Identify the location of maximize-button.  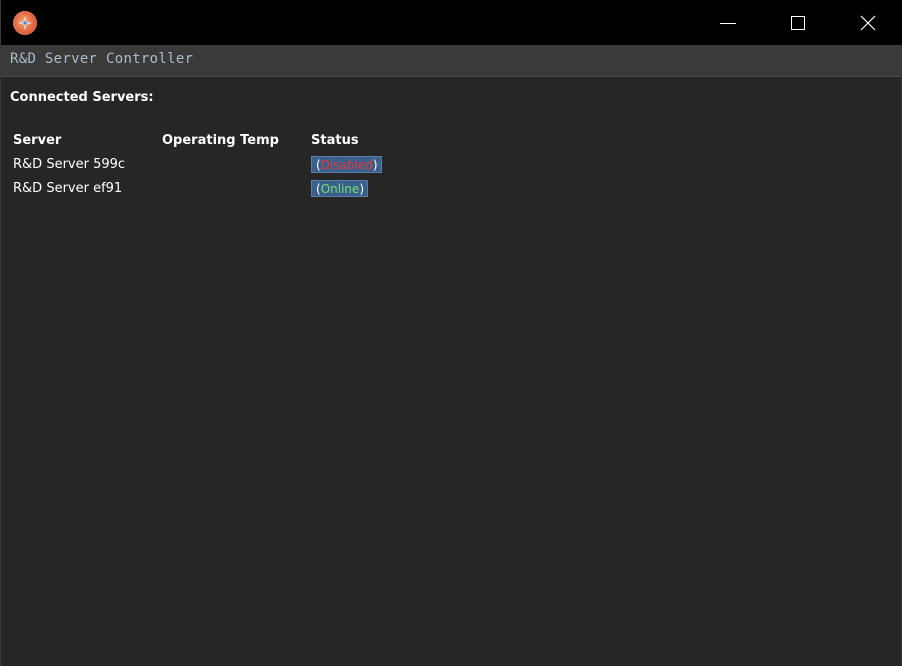
(798, 22).